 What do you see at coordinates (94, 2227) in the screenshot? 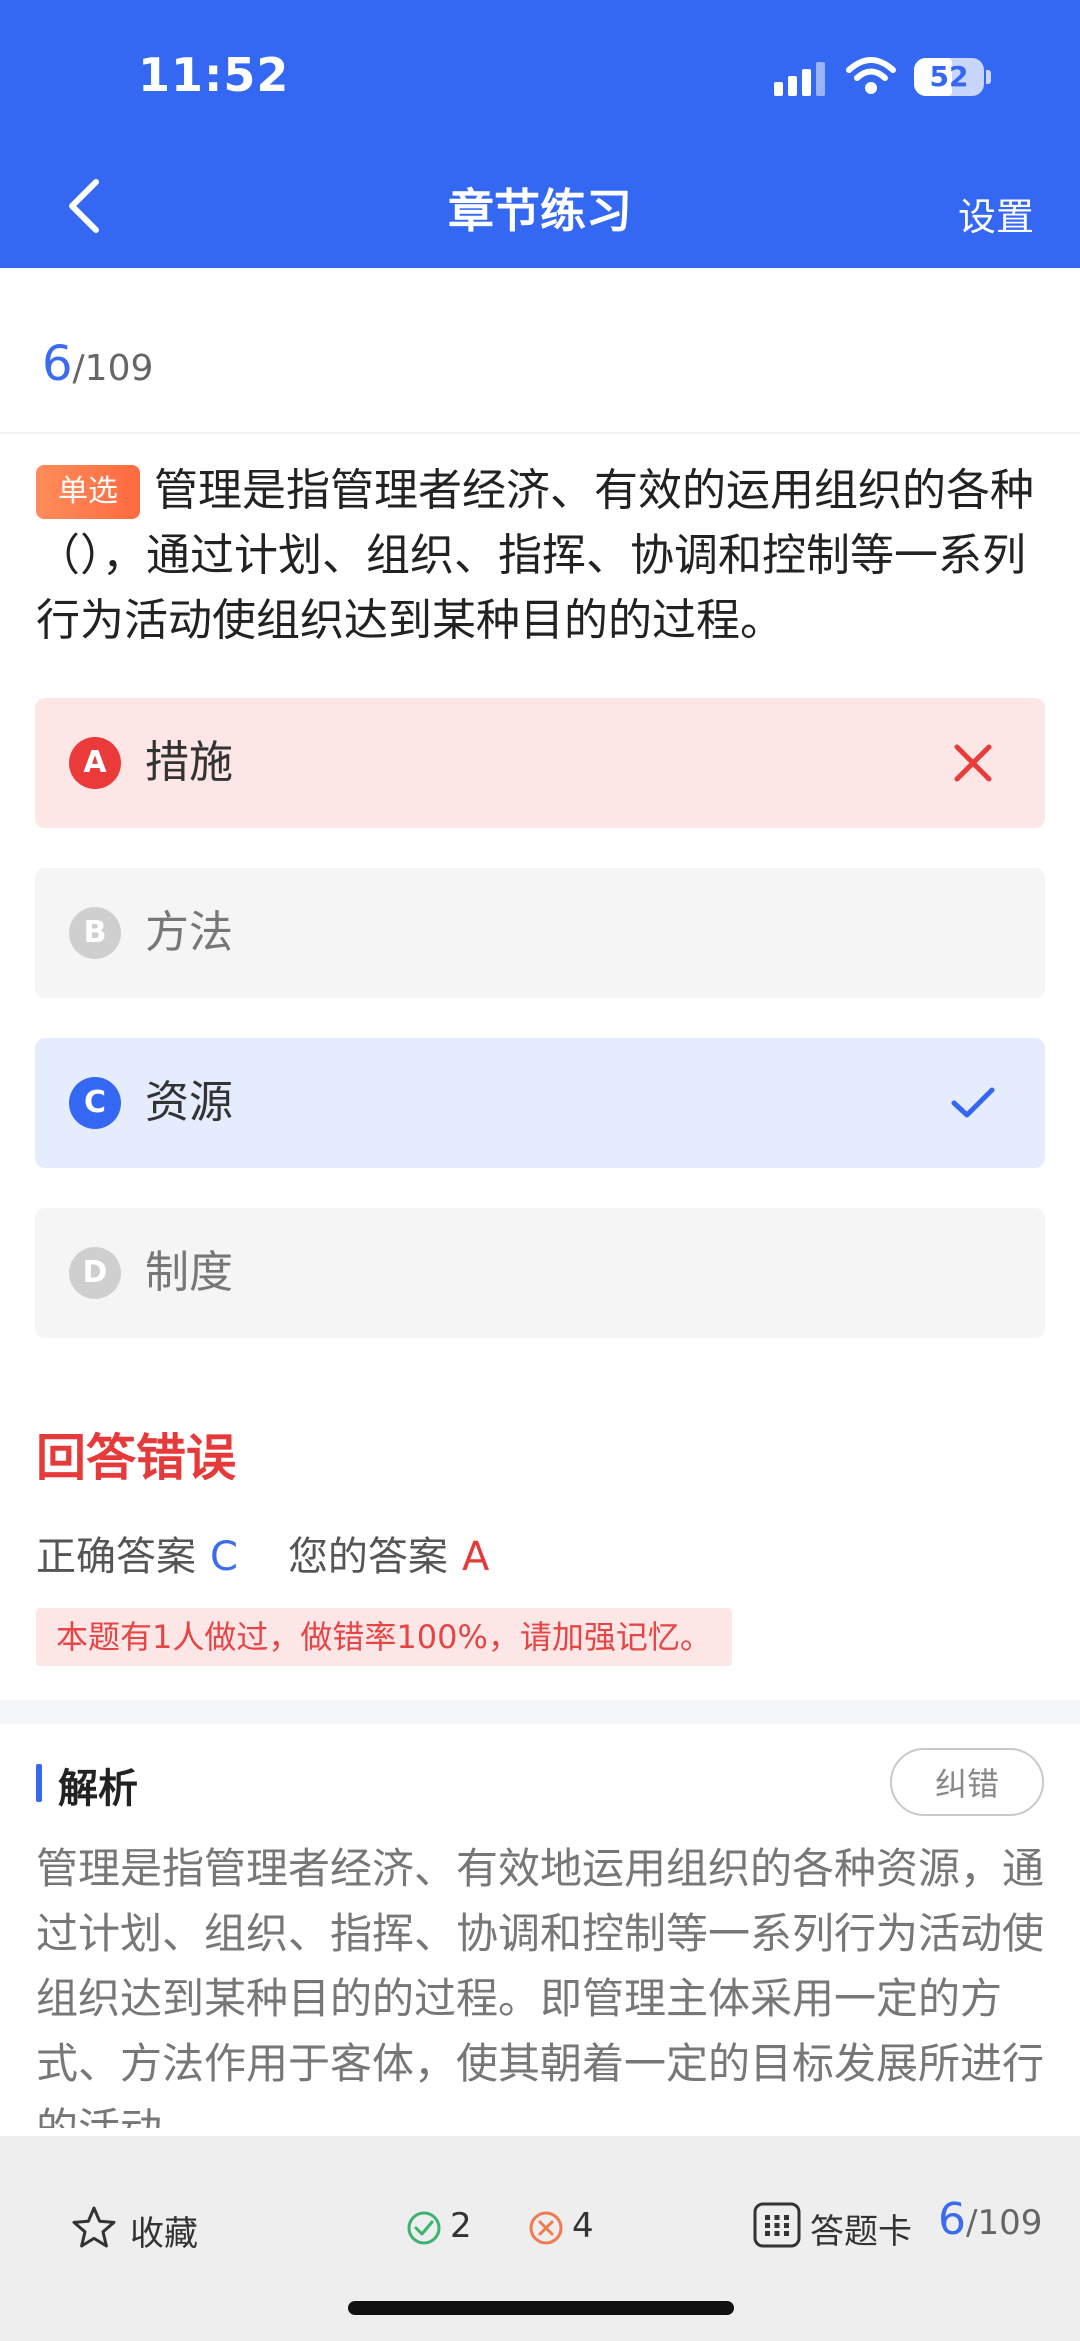
I see `star-icon` at bounding box center [94, 2227].